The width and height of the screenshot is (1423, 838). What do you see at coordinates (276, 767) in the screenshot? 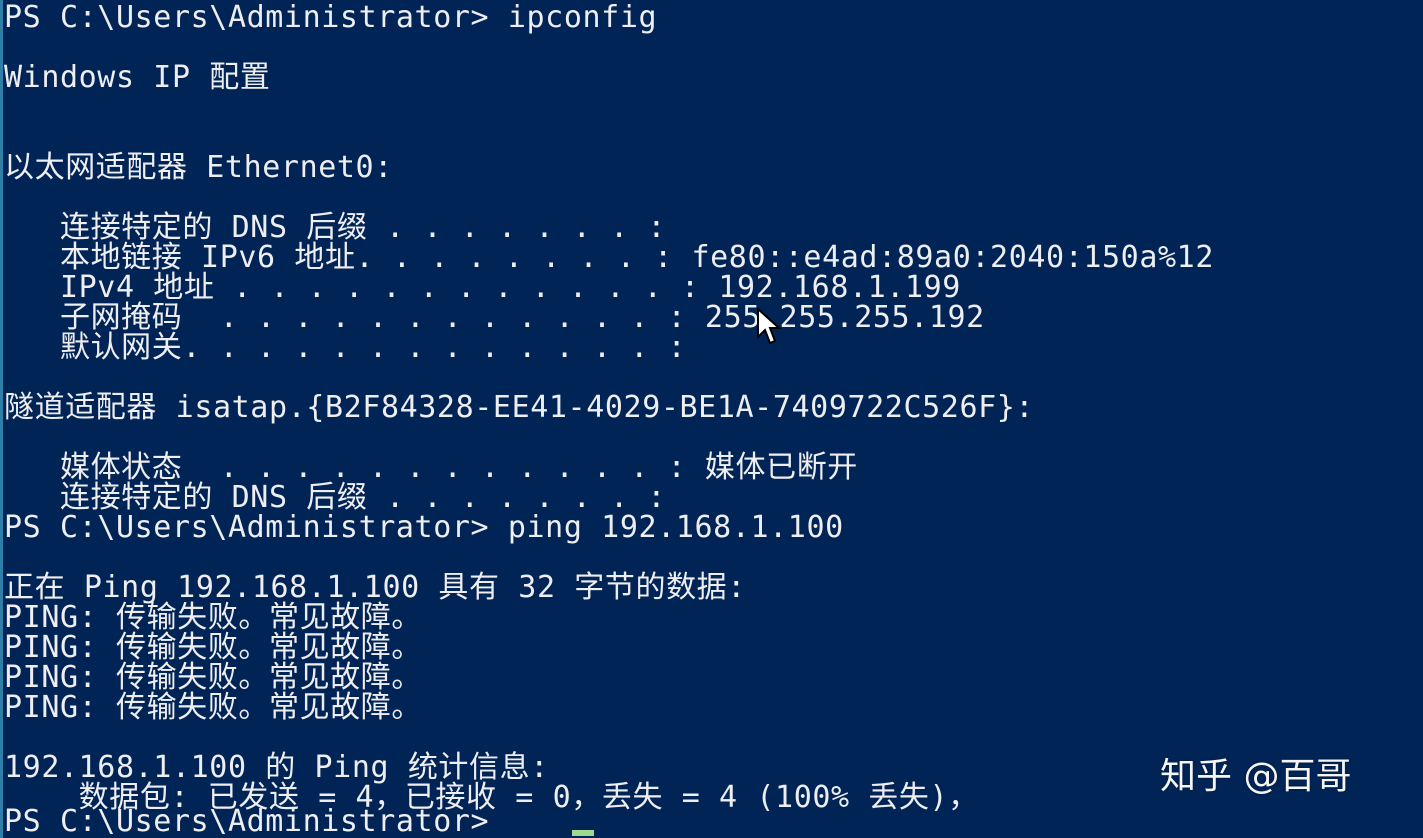
I see `terminal-line: 192.168.1.100 的 Ping 统计信息:` at bounding box center [276, 767].